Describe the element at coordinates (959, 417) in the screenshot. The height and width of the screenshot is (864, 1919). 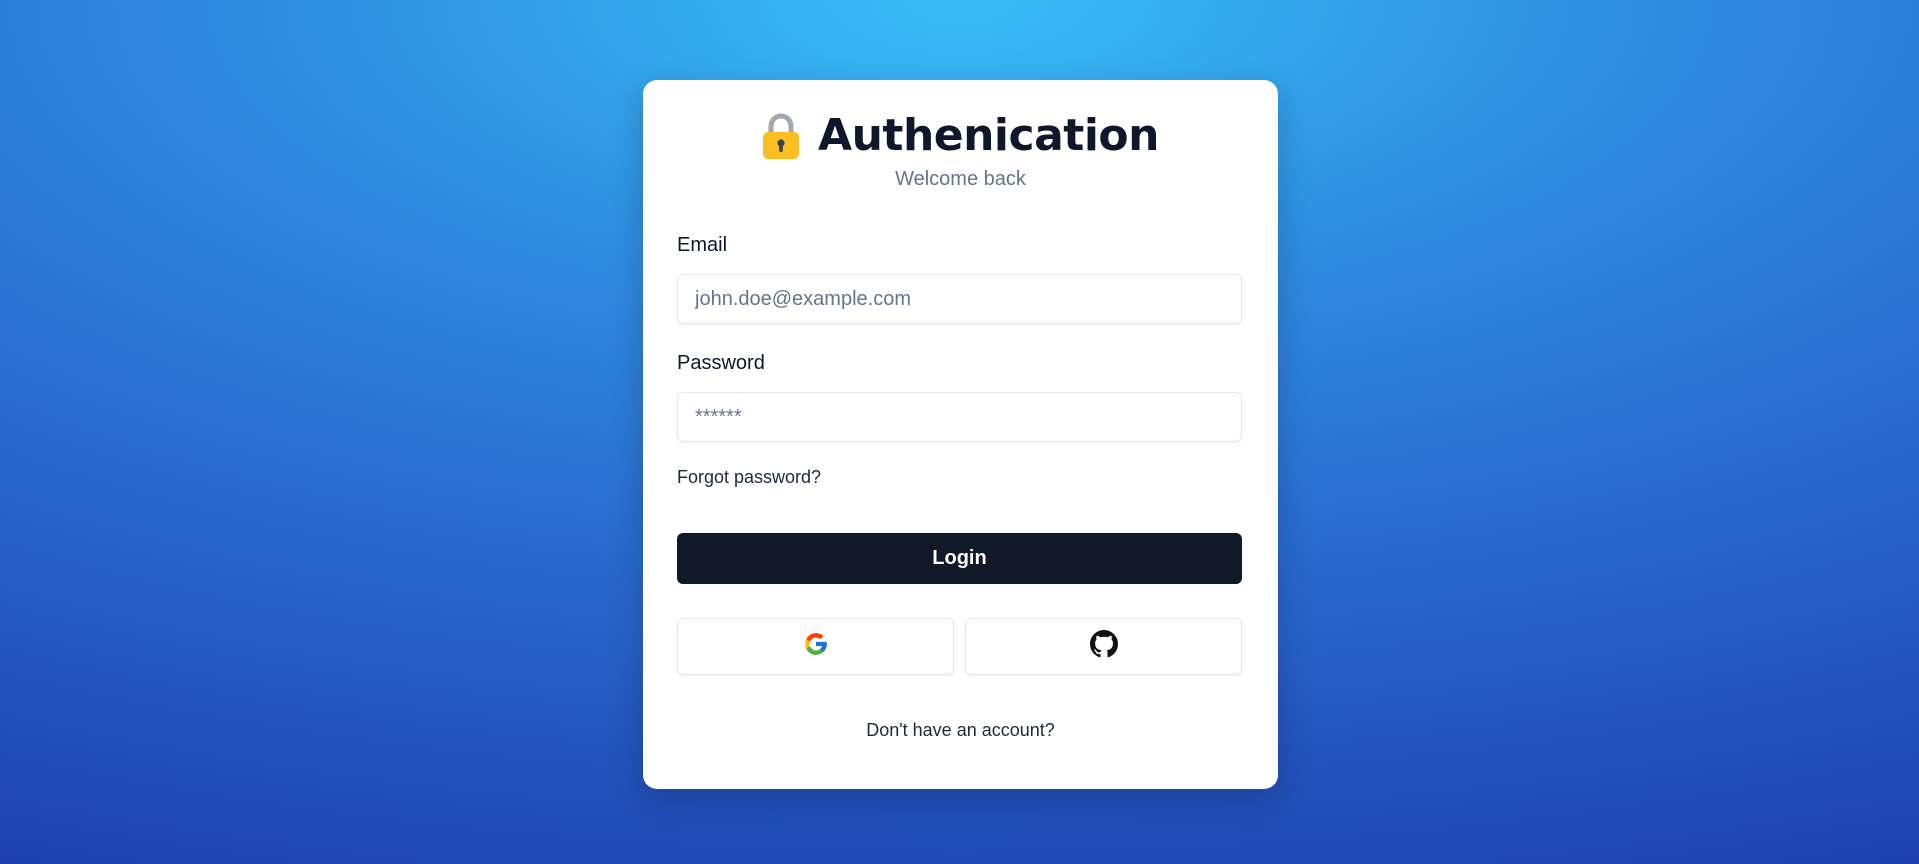
I see `password-field` at that location.